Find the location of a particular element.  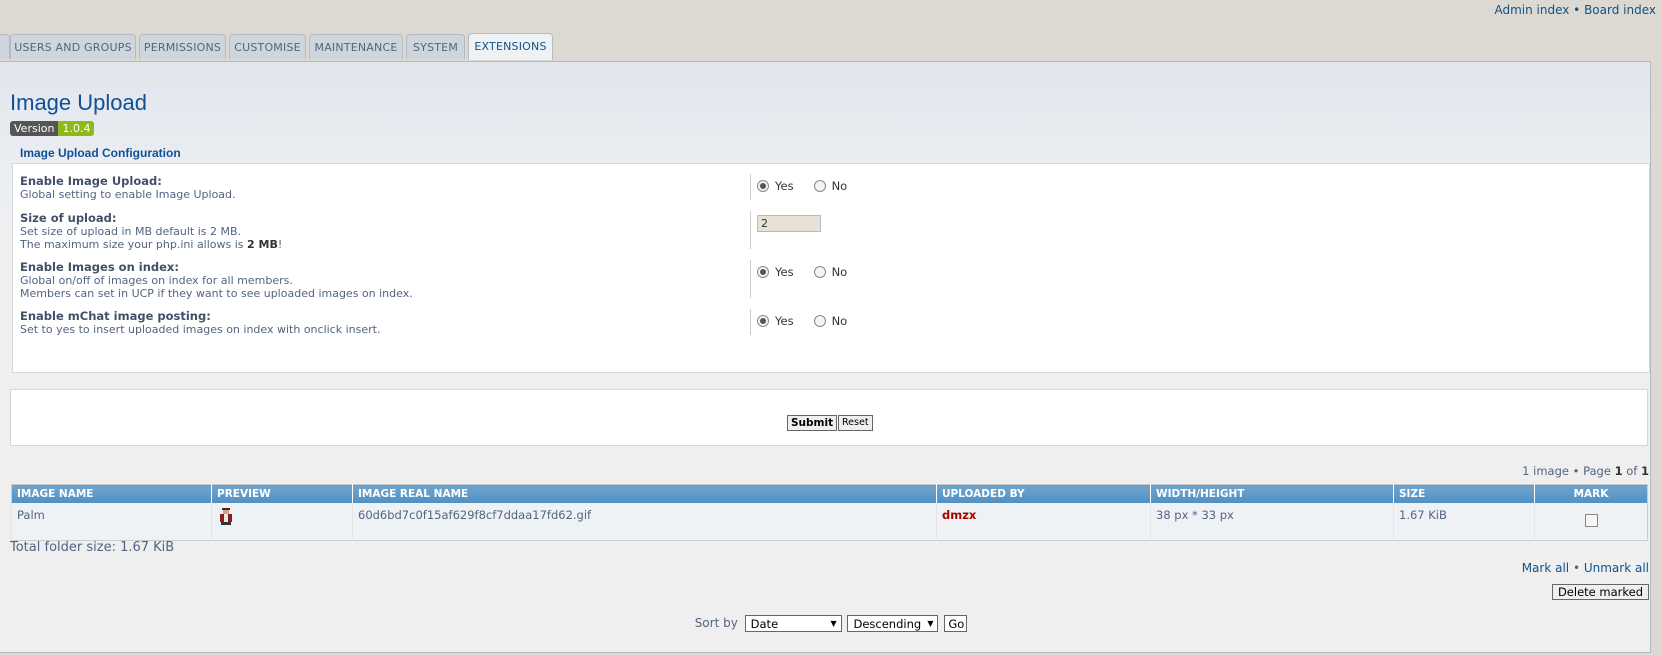

submit-button: Submit is located at coordinates (812, 423).